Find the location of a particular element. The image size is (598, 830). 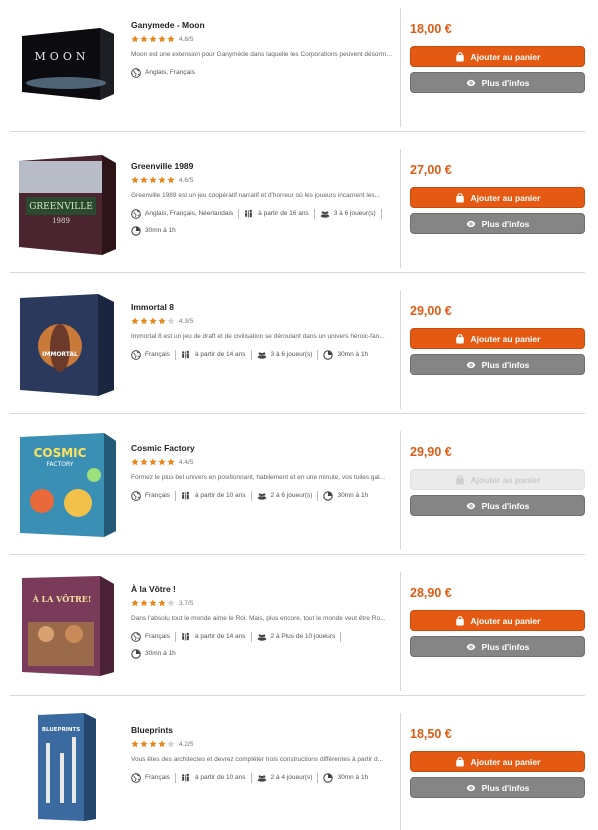

product-title: Immortal 8 is located at coordinates (262, 307).